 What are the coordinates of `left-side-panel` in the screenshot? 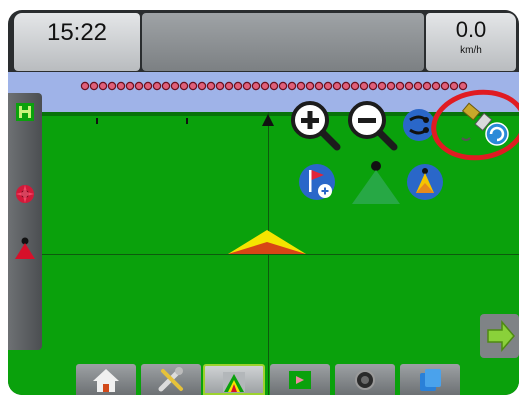 It's located at (25, 221).